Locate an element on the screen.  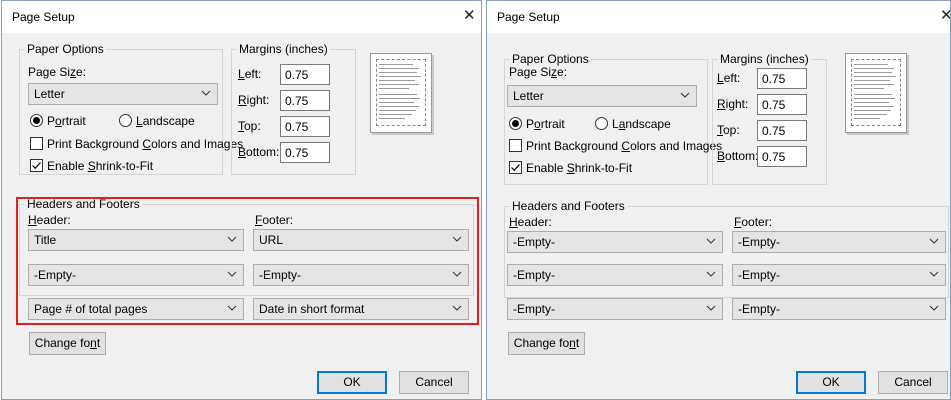
footer-label: Footer: is located at coordinates (753, 222).